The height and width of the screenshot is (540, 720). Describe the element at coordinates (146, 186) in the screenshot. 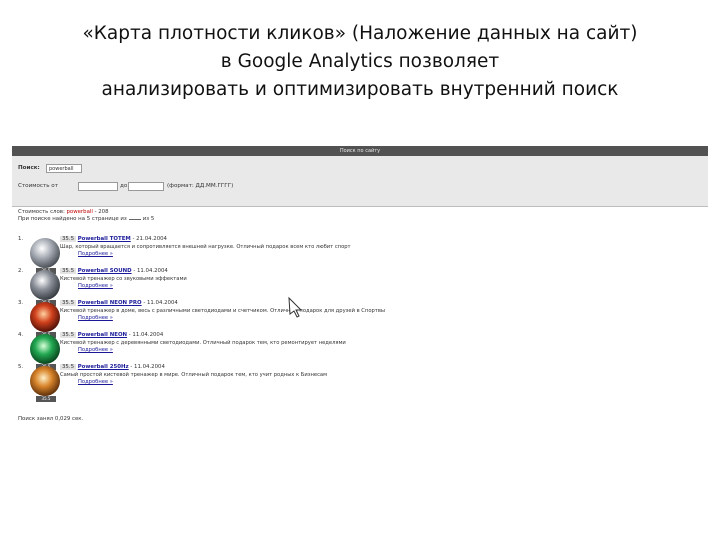

I see `cost-to-input` at that location.